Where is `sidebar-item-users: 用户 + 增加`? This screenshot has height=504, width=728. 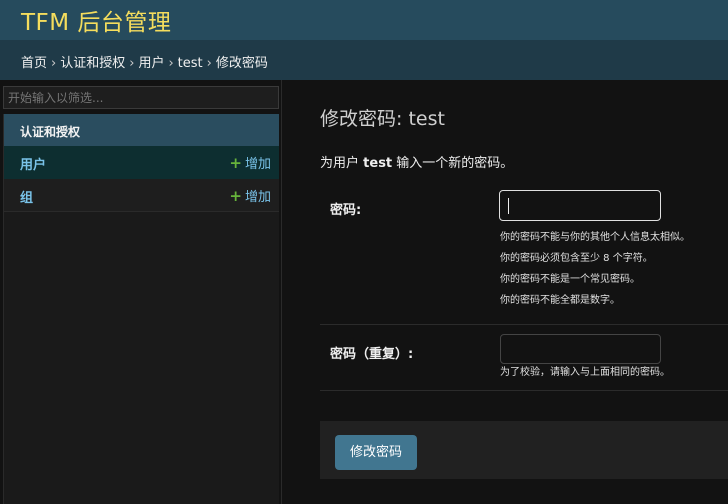 sidebar-item-users: 用户 + 增加 is located at coordinates (141, 162).